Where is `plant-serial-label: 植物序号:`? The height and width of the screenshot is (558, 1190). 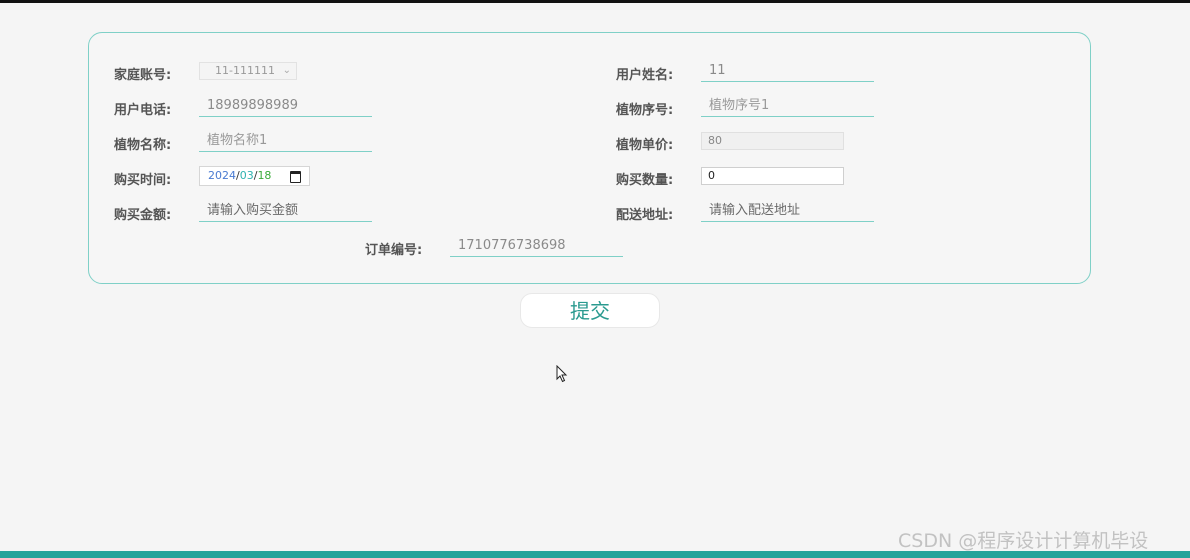 plant-serial-label: 植物序号: is located at coordinates (645, 110).